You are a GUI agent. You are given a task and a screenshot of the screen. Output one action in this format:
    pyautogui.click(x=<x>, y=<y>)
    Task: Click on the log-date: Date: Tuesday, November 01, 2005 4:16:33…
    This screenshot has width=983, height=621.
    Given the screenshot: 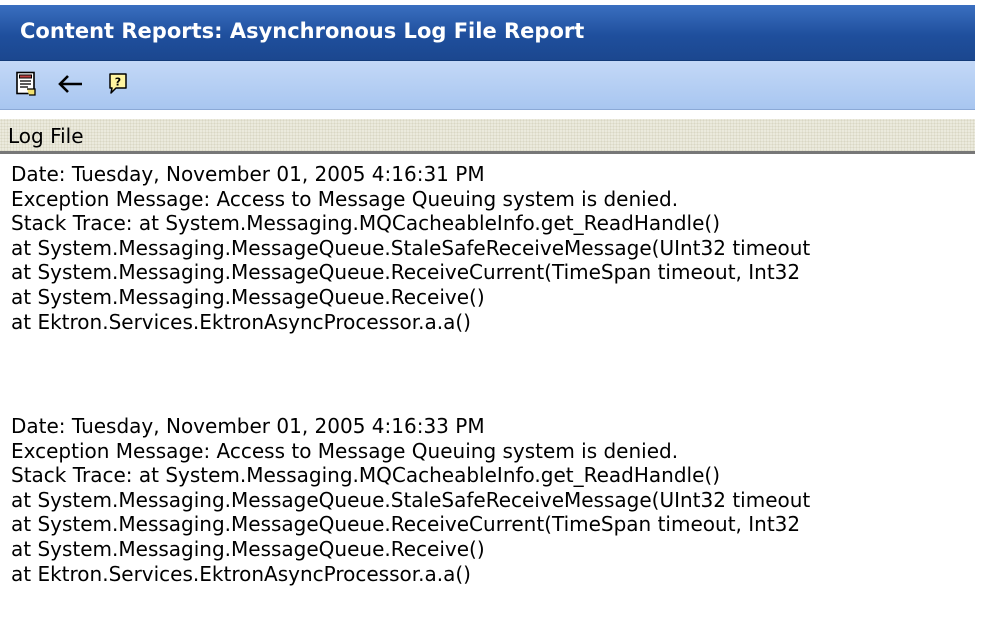 What is the action you would take?
    pyautogui.click(x=248, y=426)
    